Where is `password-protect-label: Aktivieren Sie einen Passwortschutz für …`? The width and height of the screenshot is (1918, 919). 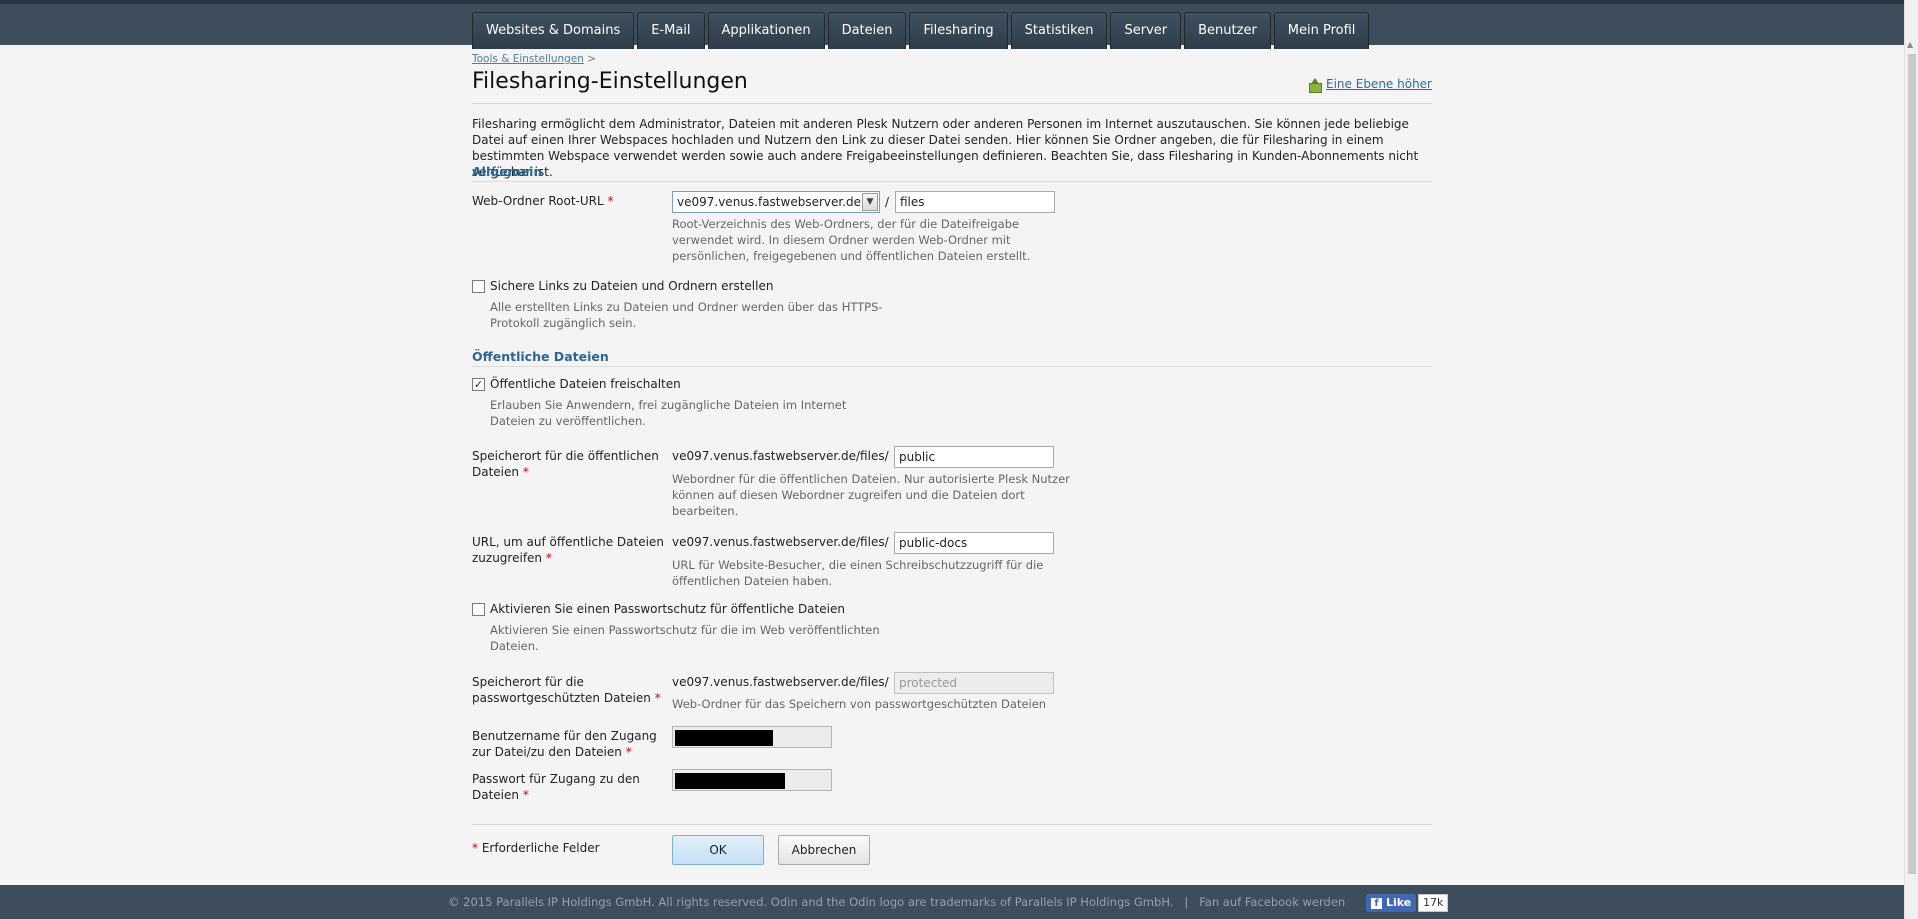 password-protect-label: Aktivieren Sie einen Passwortschutz für … is located at coordinates (667, 609).